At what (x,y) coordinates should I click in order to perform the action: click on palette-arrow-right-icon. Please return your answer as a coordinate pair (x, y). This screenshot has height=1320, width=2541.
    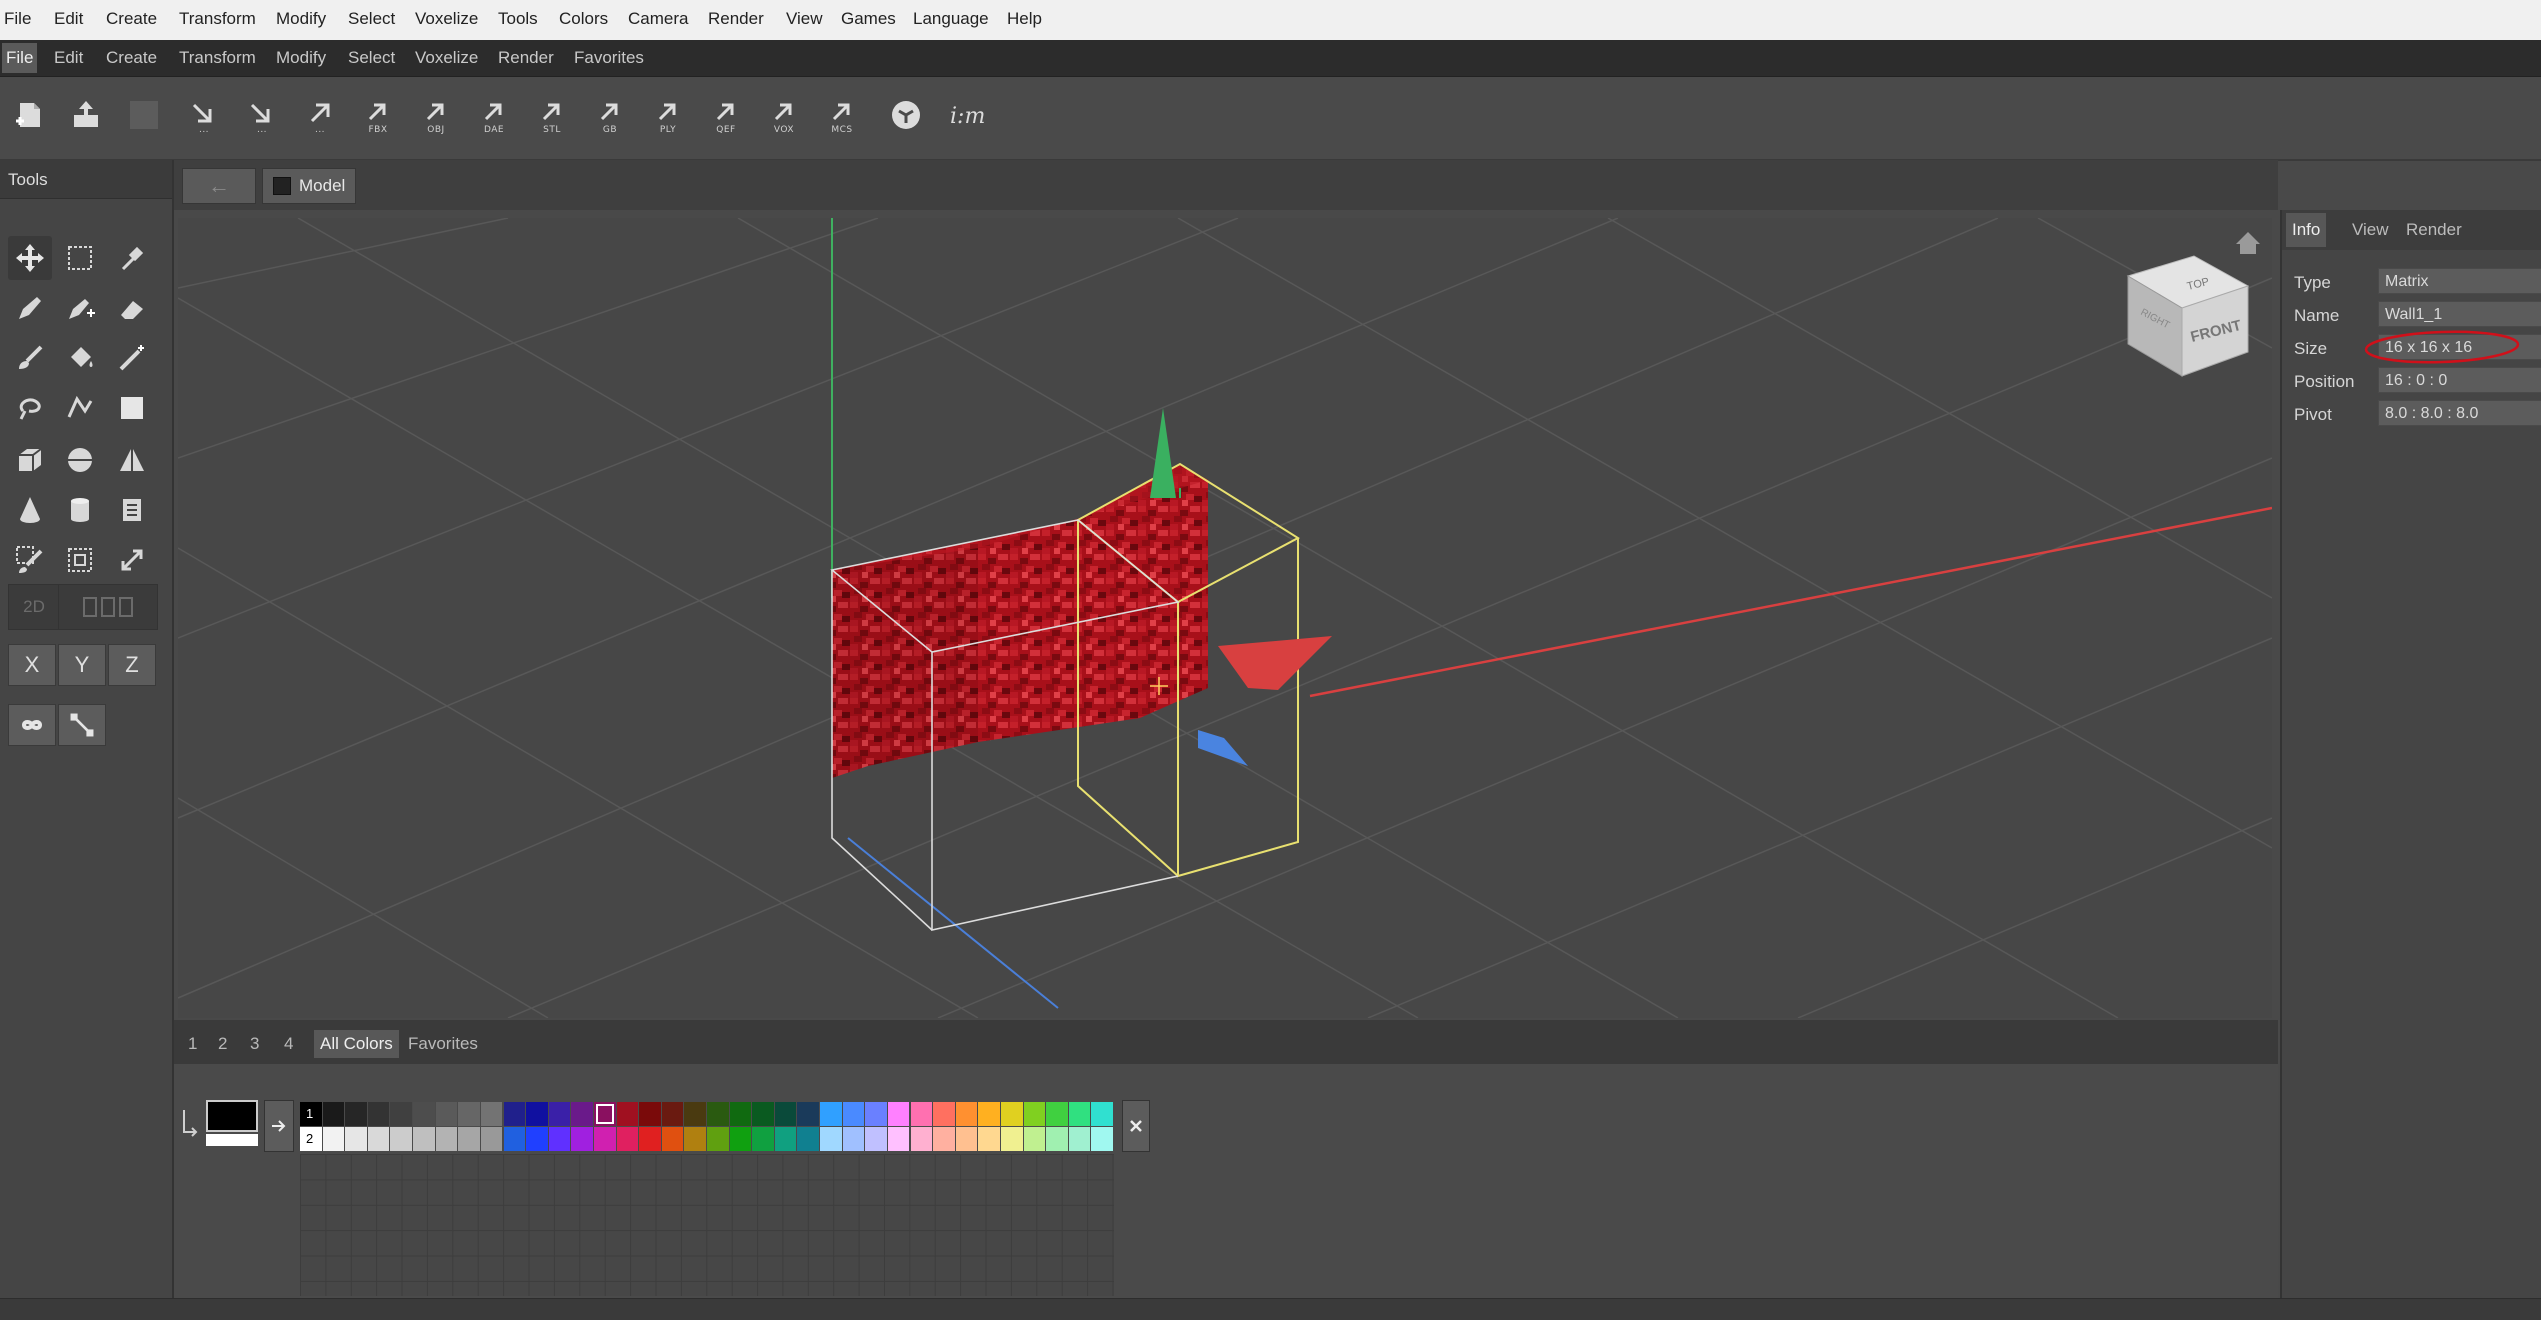
    Looking at the image, I should click on (279, 1126).